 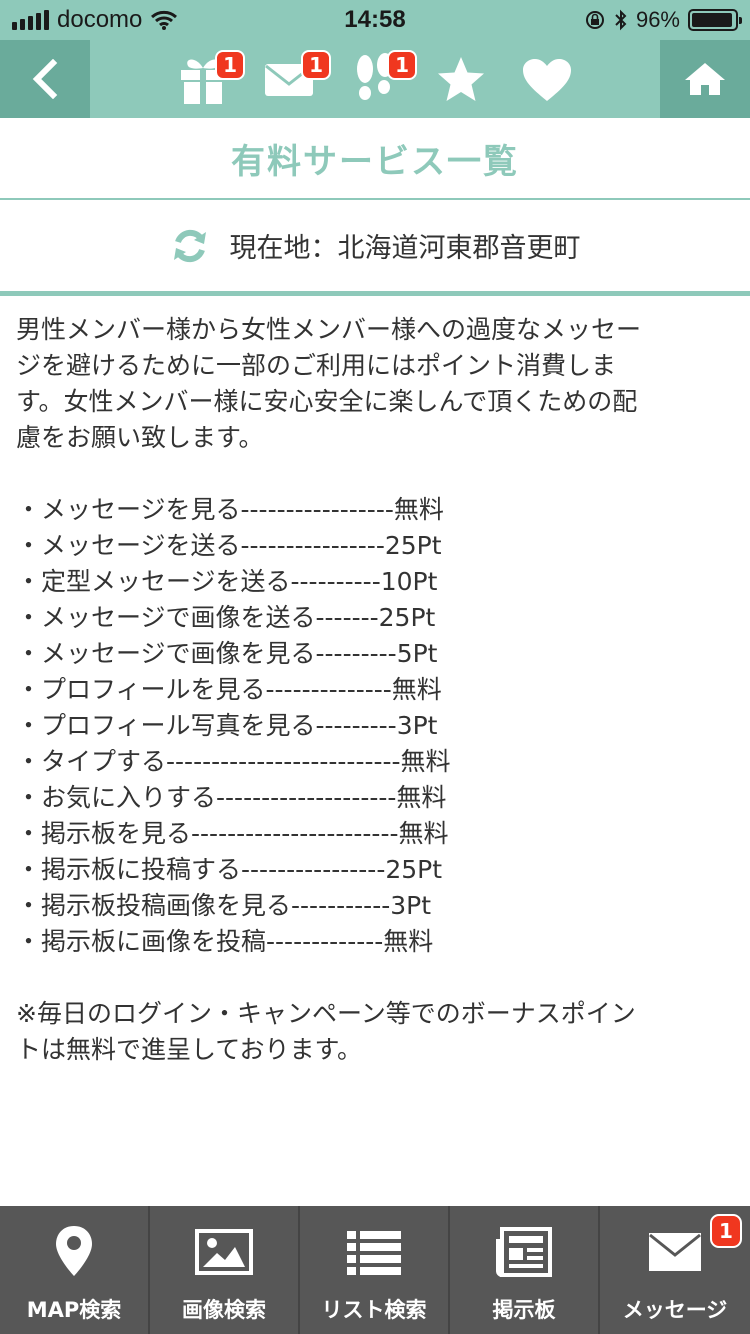 I want to click on map-pin-icon, so click(x=74, y=1251).